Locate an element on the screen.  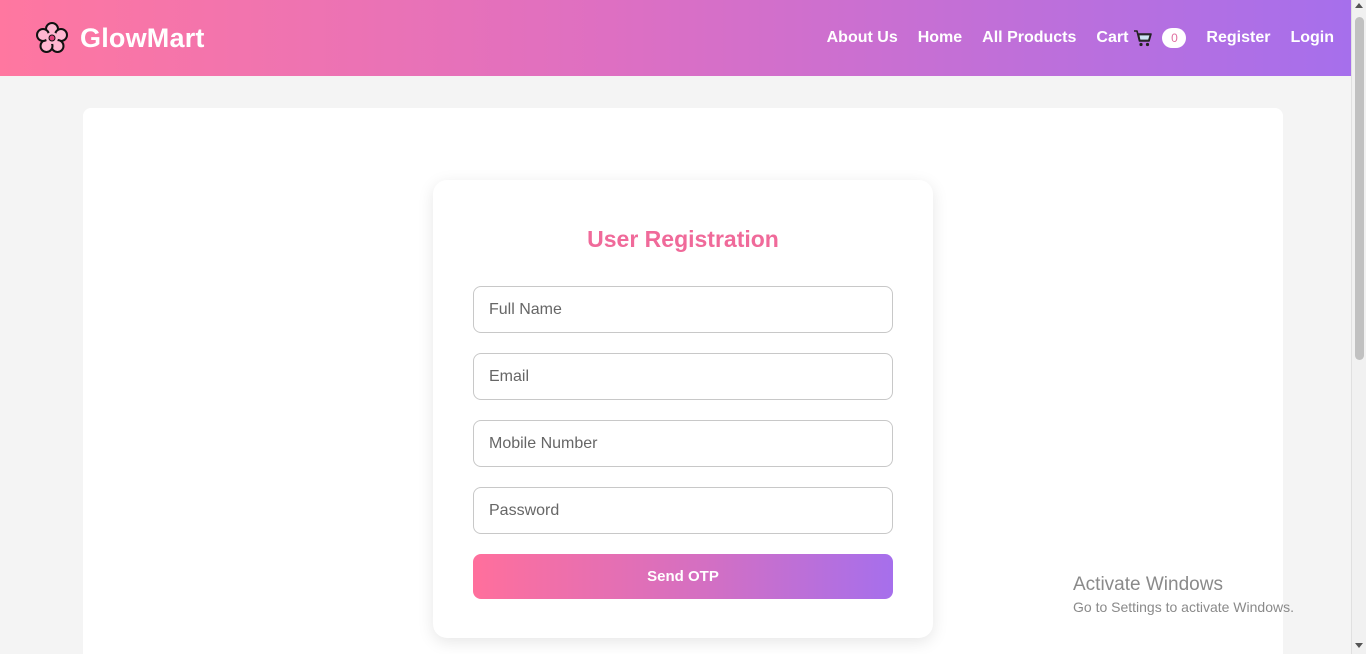
nav-login: Login is located at coordinates (1312, 38).